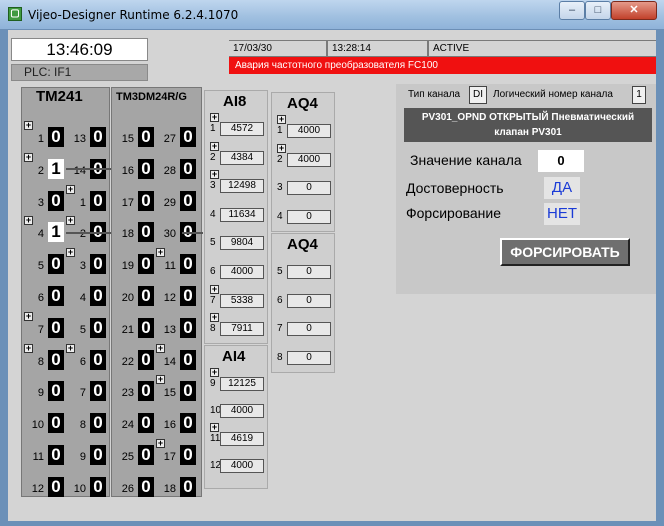 This screenshot has width=664, height=526. Describe the element at coordinates (87, 452) in the screenshot. I see `tm241-channel-right-11: 90` at that location.